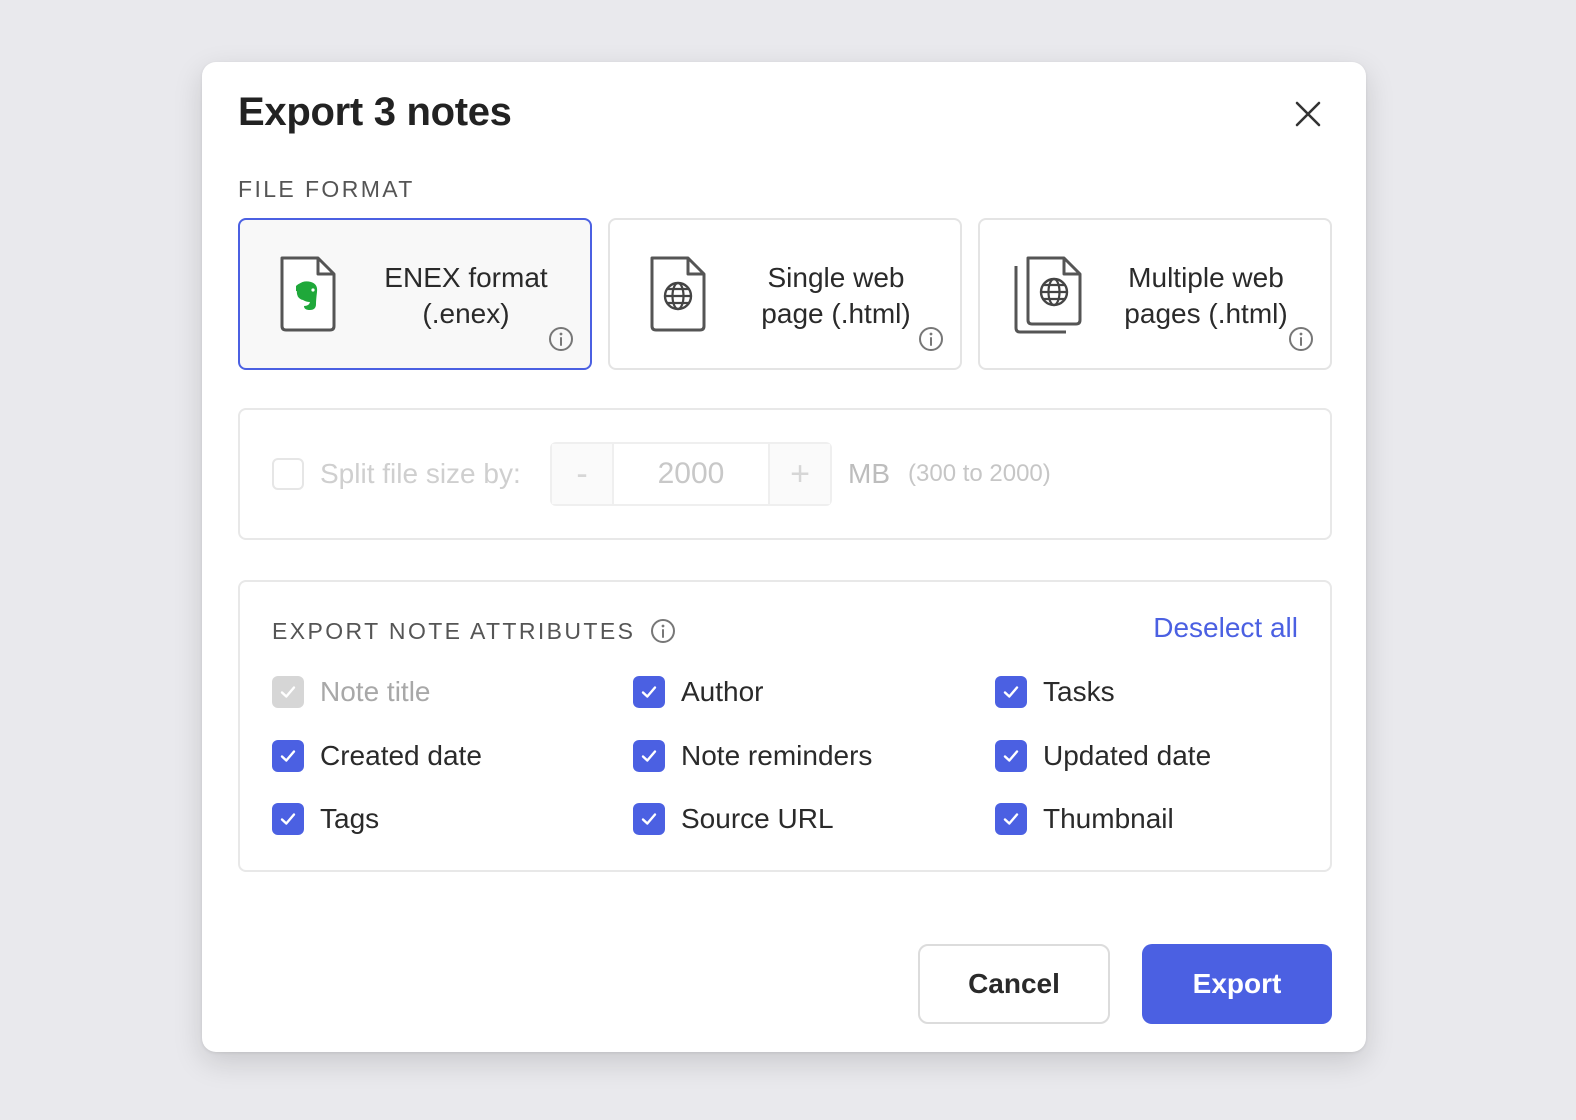 Image resolution: width=1576 pixels, height=1120 pixels. Describe the element at coordinates (308, 294) in the screenshot. I see `enex-file-icon` at that location.